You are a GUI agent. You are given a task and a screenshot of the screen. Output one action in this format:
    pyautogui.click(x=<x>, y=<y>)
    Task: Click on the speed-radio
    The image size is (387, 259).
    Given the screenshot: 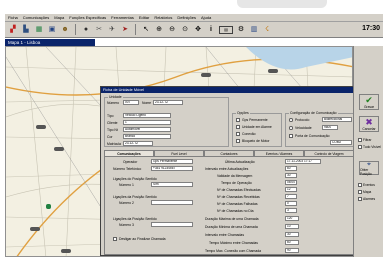 What is the action you would take?
    pyautogui.click(x=291, y=128)
    